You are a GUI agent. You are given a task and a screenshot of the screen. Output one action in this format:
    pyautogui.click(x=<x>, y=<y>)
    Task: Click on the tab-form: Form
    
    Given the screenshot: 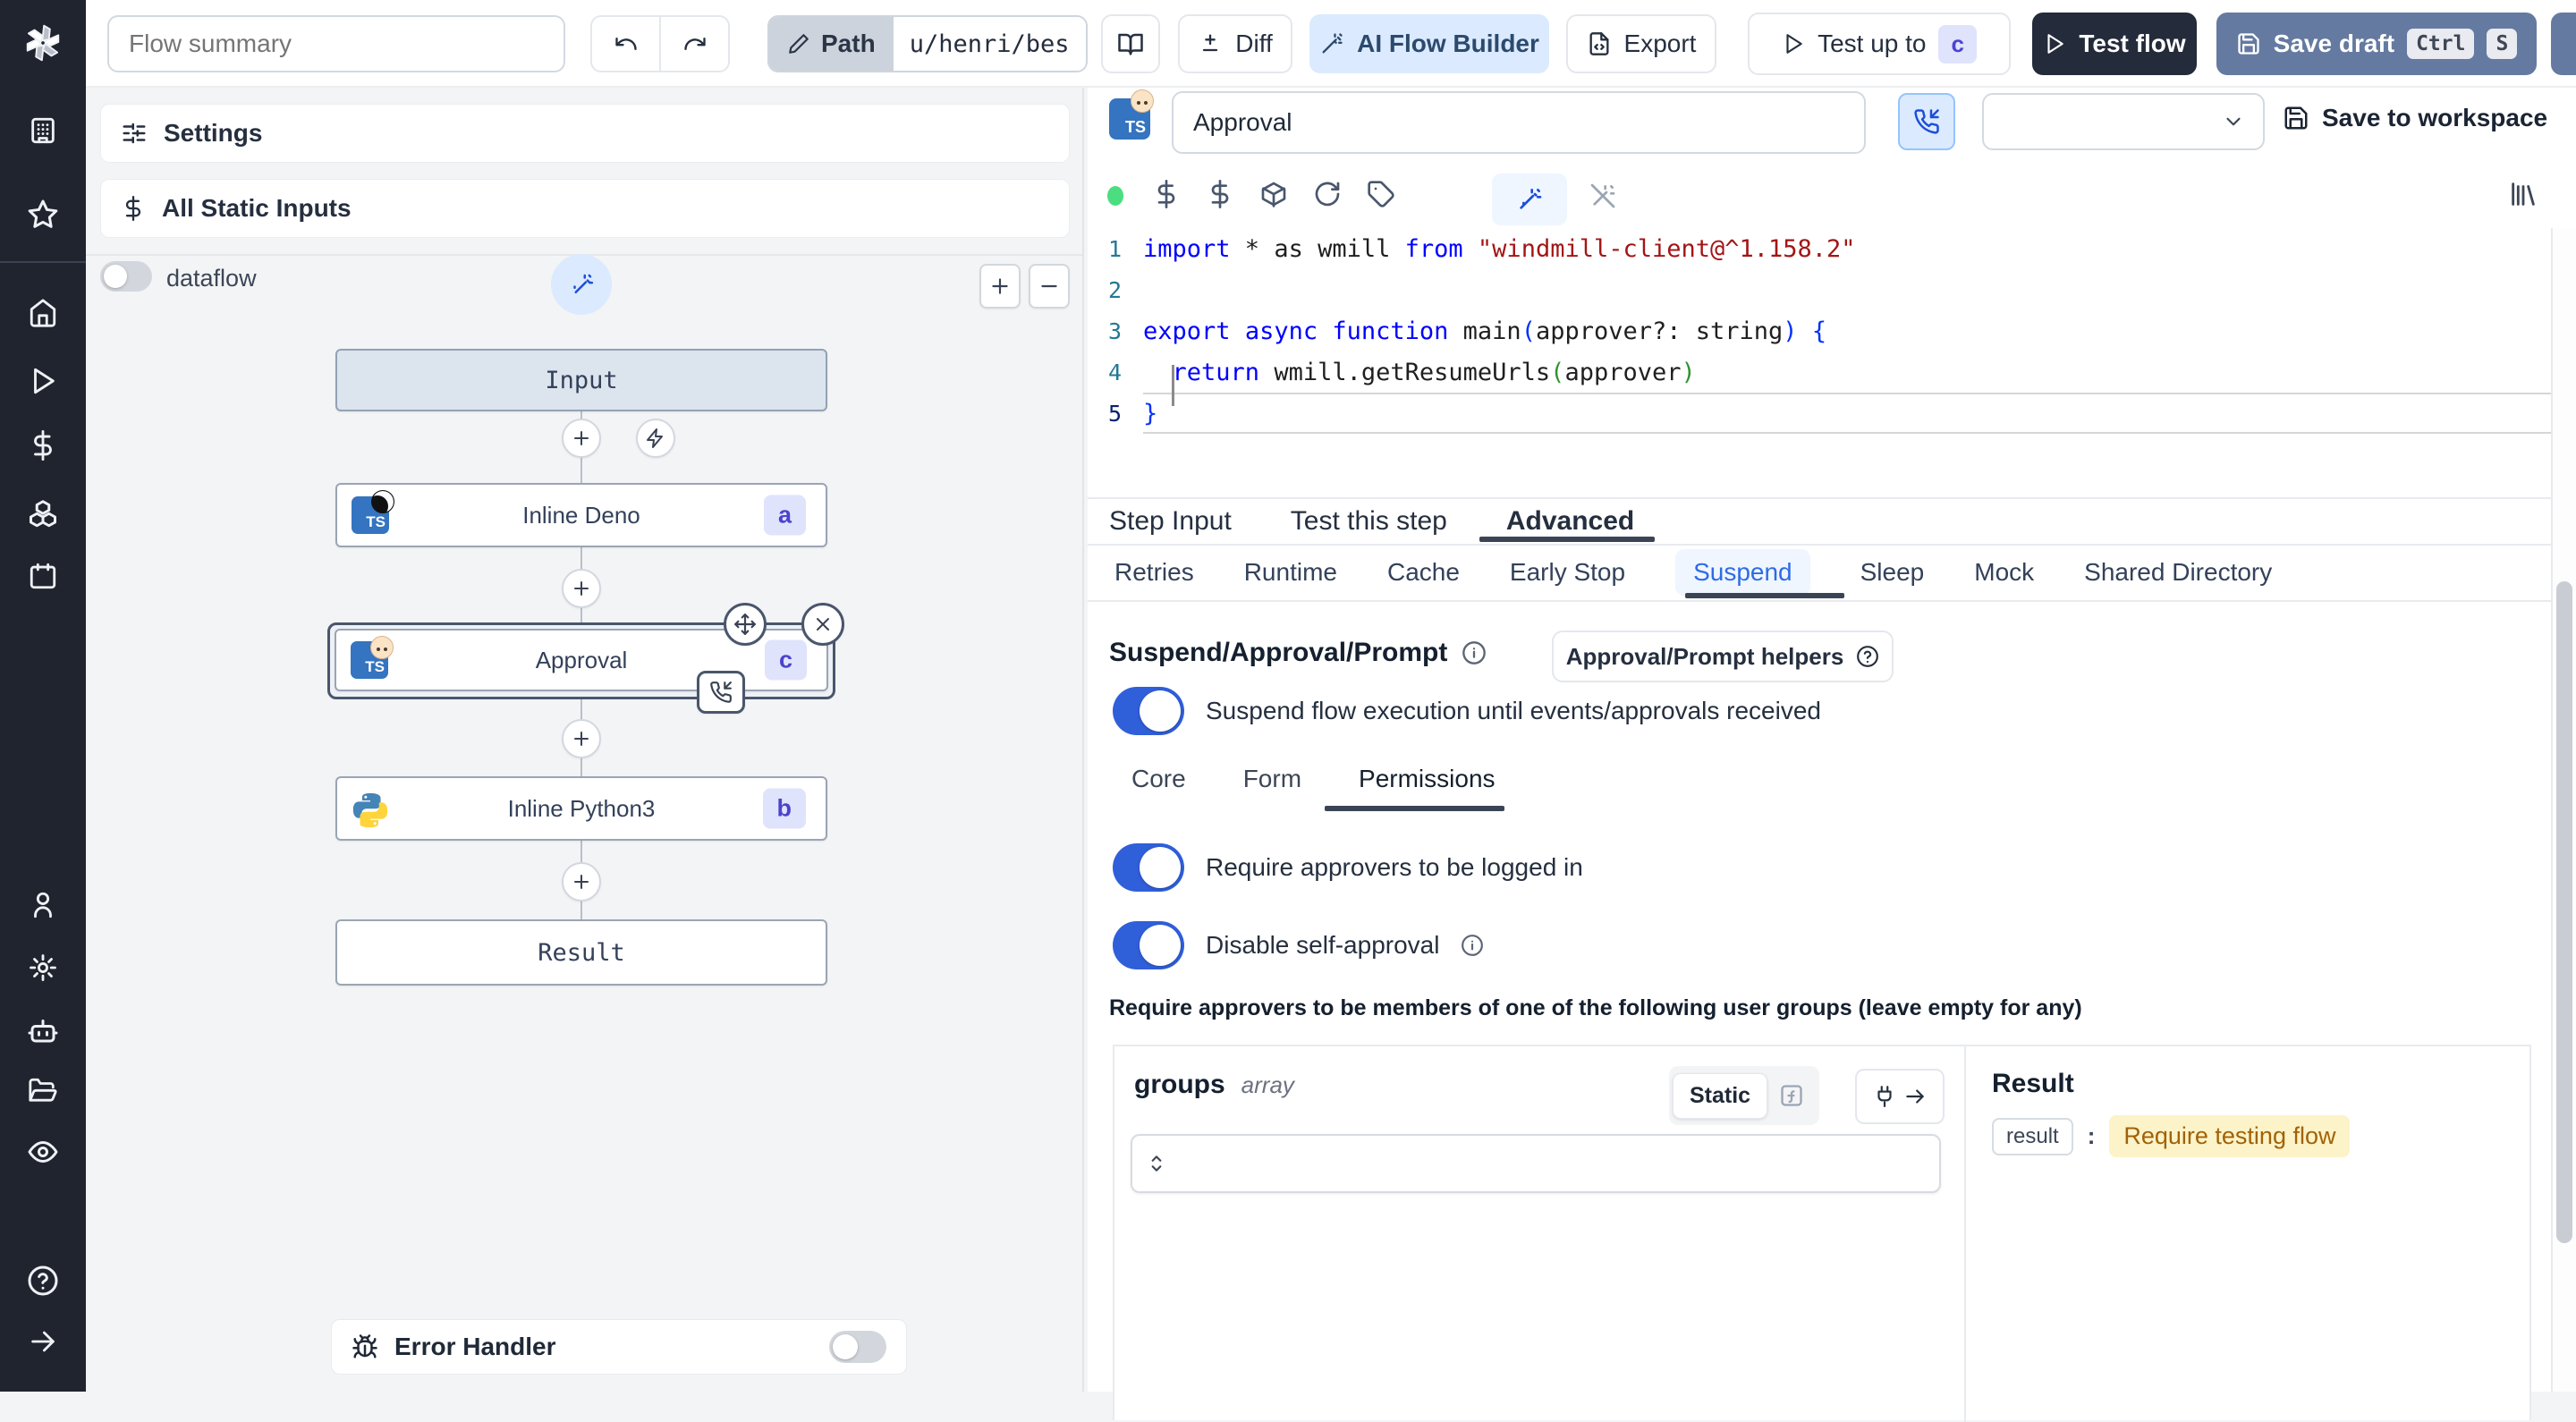 What is the action you would take?
    pyautogui.click(x=1272, y=779)
    